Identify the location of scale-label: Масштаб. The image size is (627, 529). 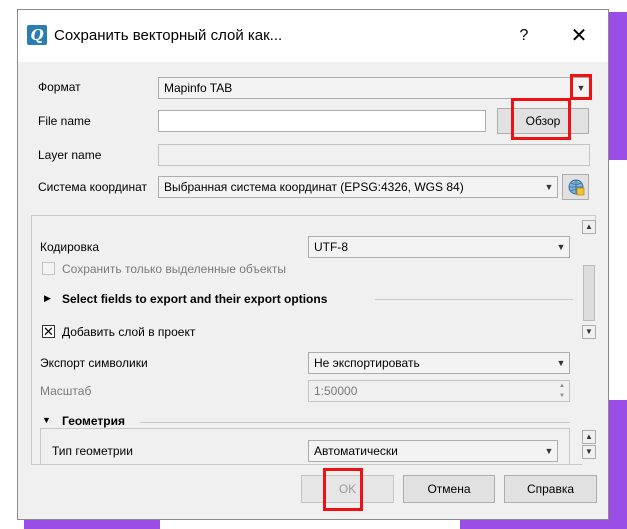
(66, 391).